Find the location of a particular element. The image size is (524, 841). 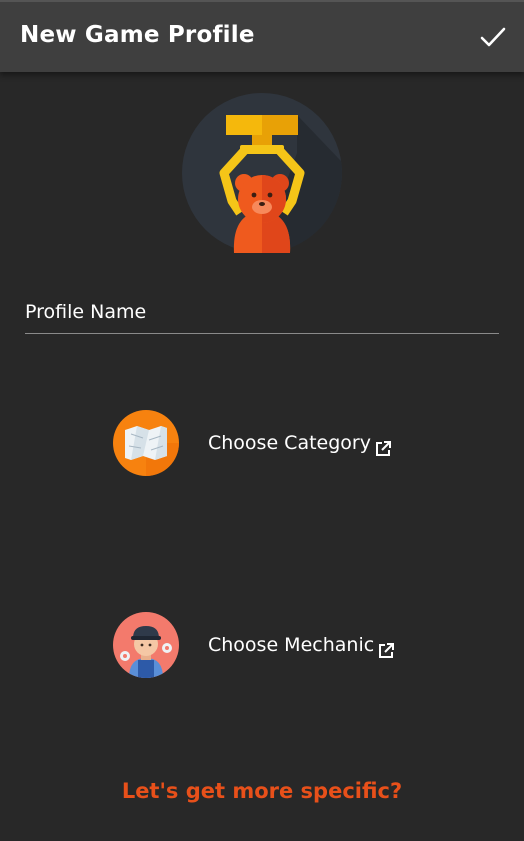

choose-category-button: Choose Category is located at coordinates (253, 443).